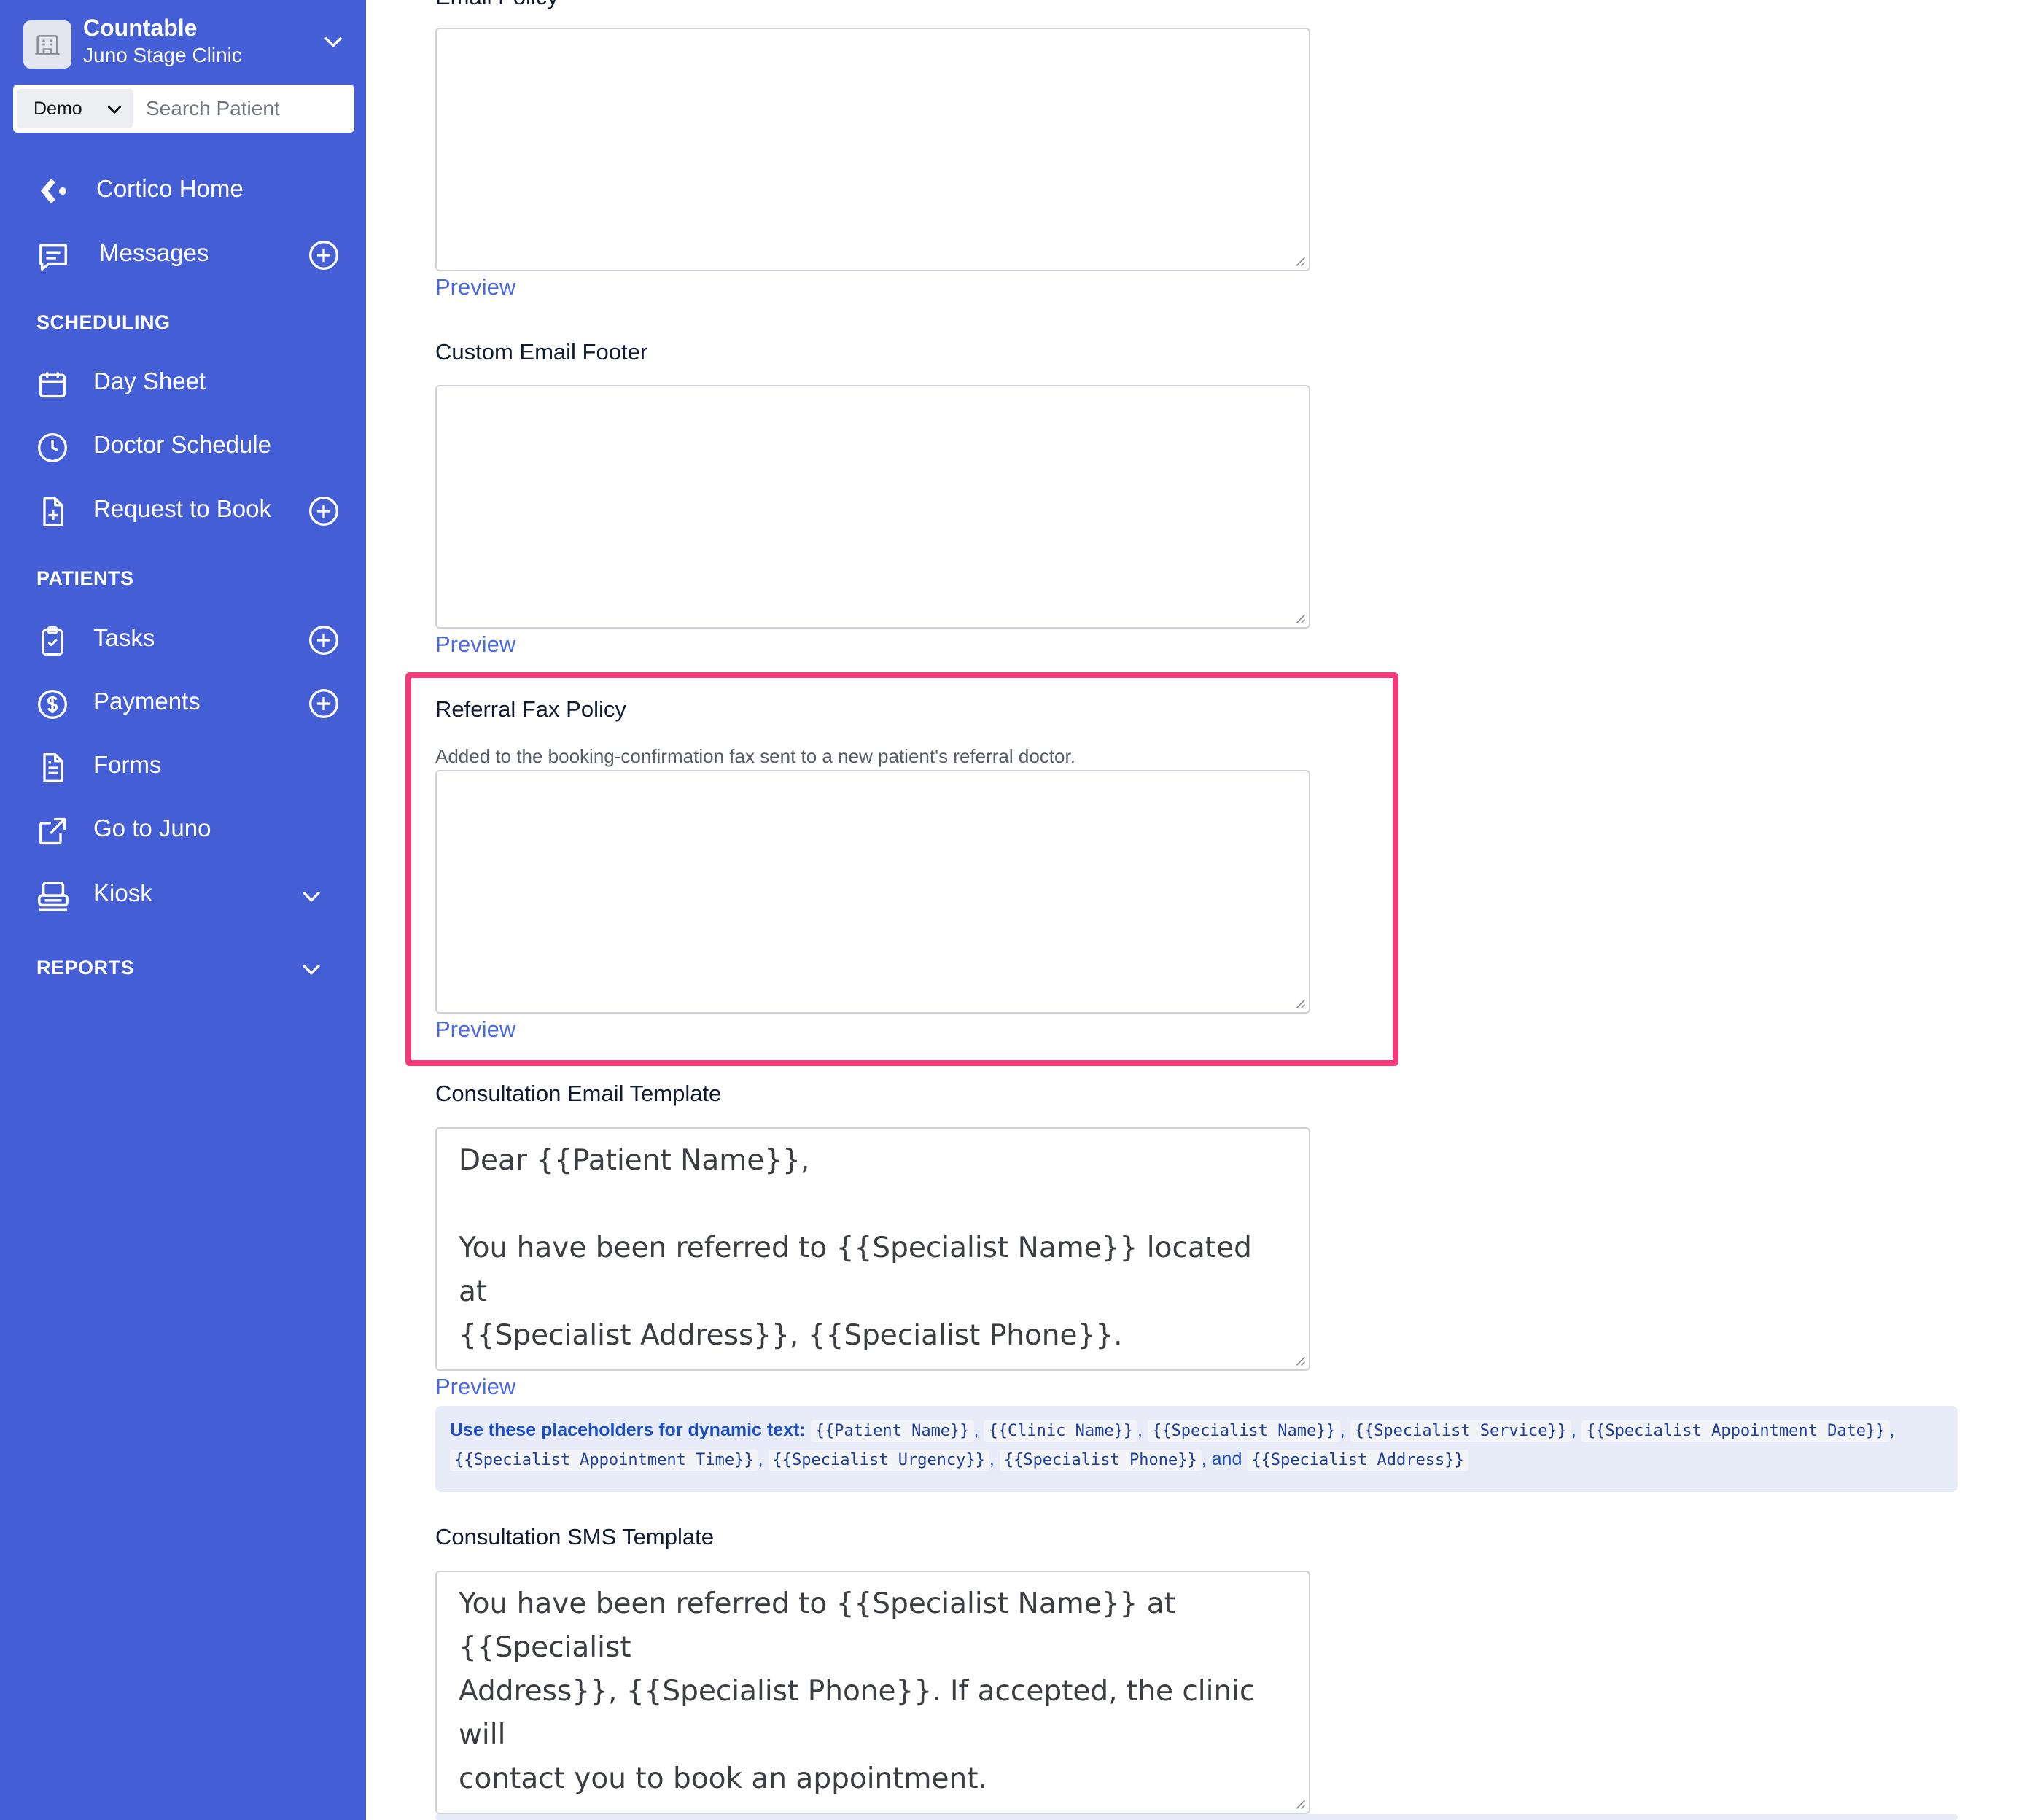 This screenshot has width=2027, height=1820. I want to click on placeholder-token: {{Specialist Phone}}, so click(1100, 1460).